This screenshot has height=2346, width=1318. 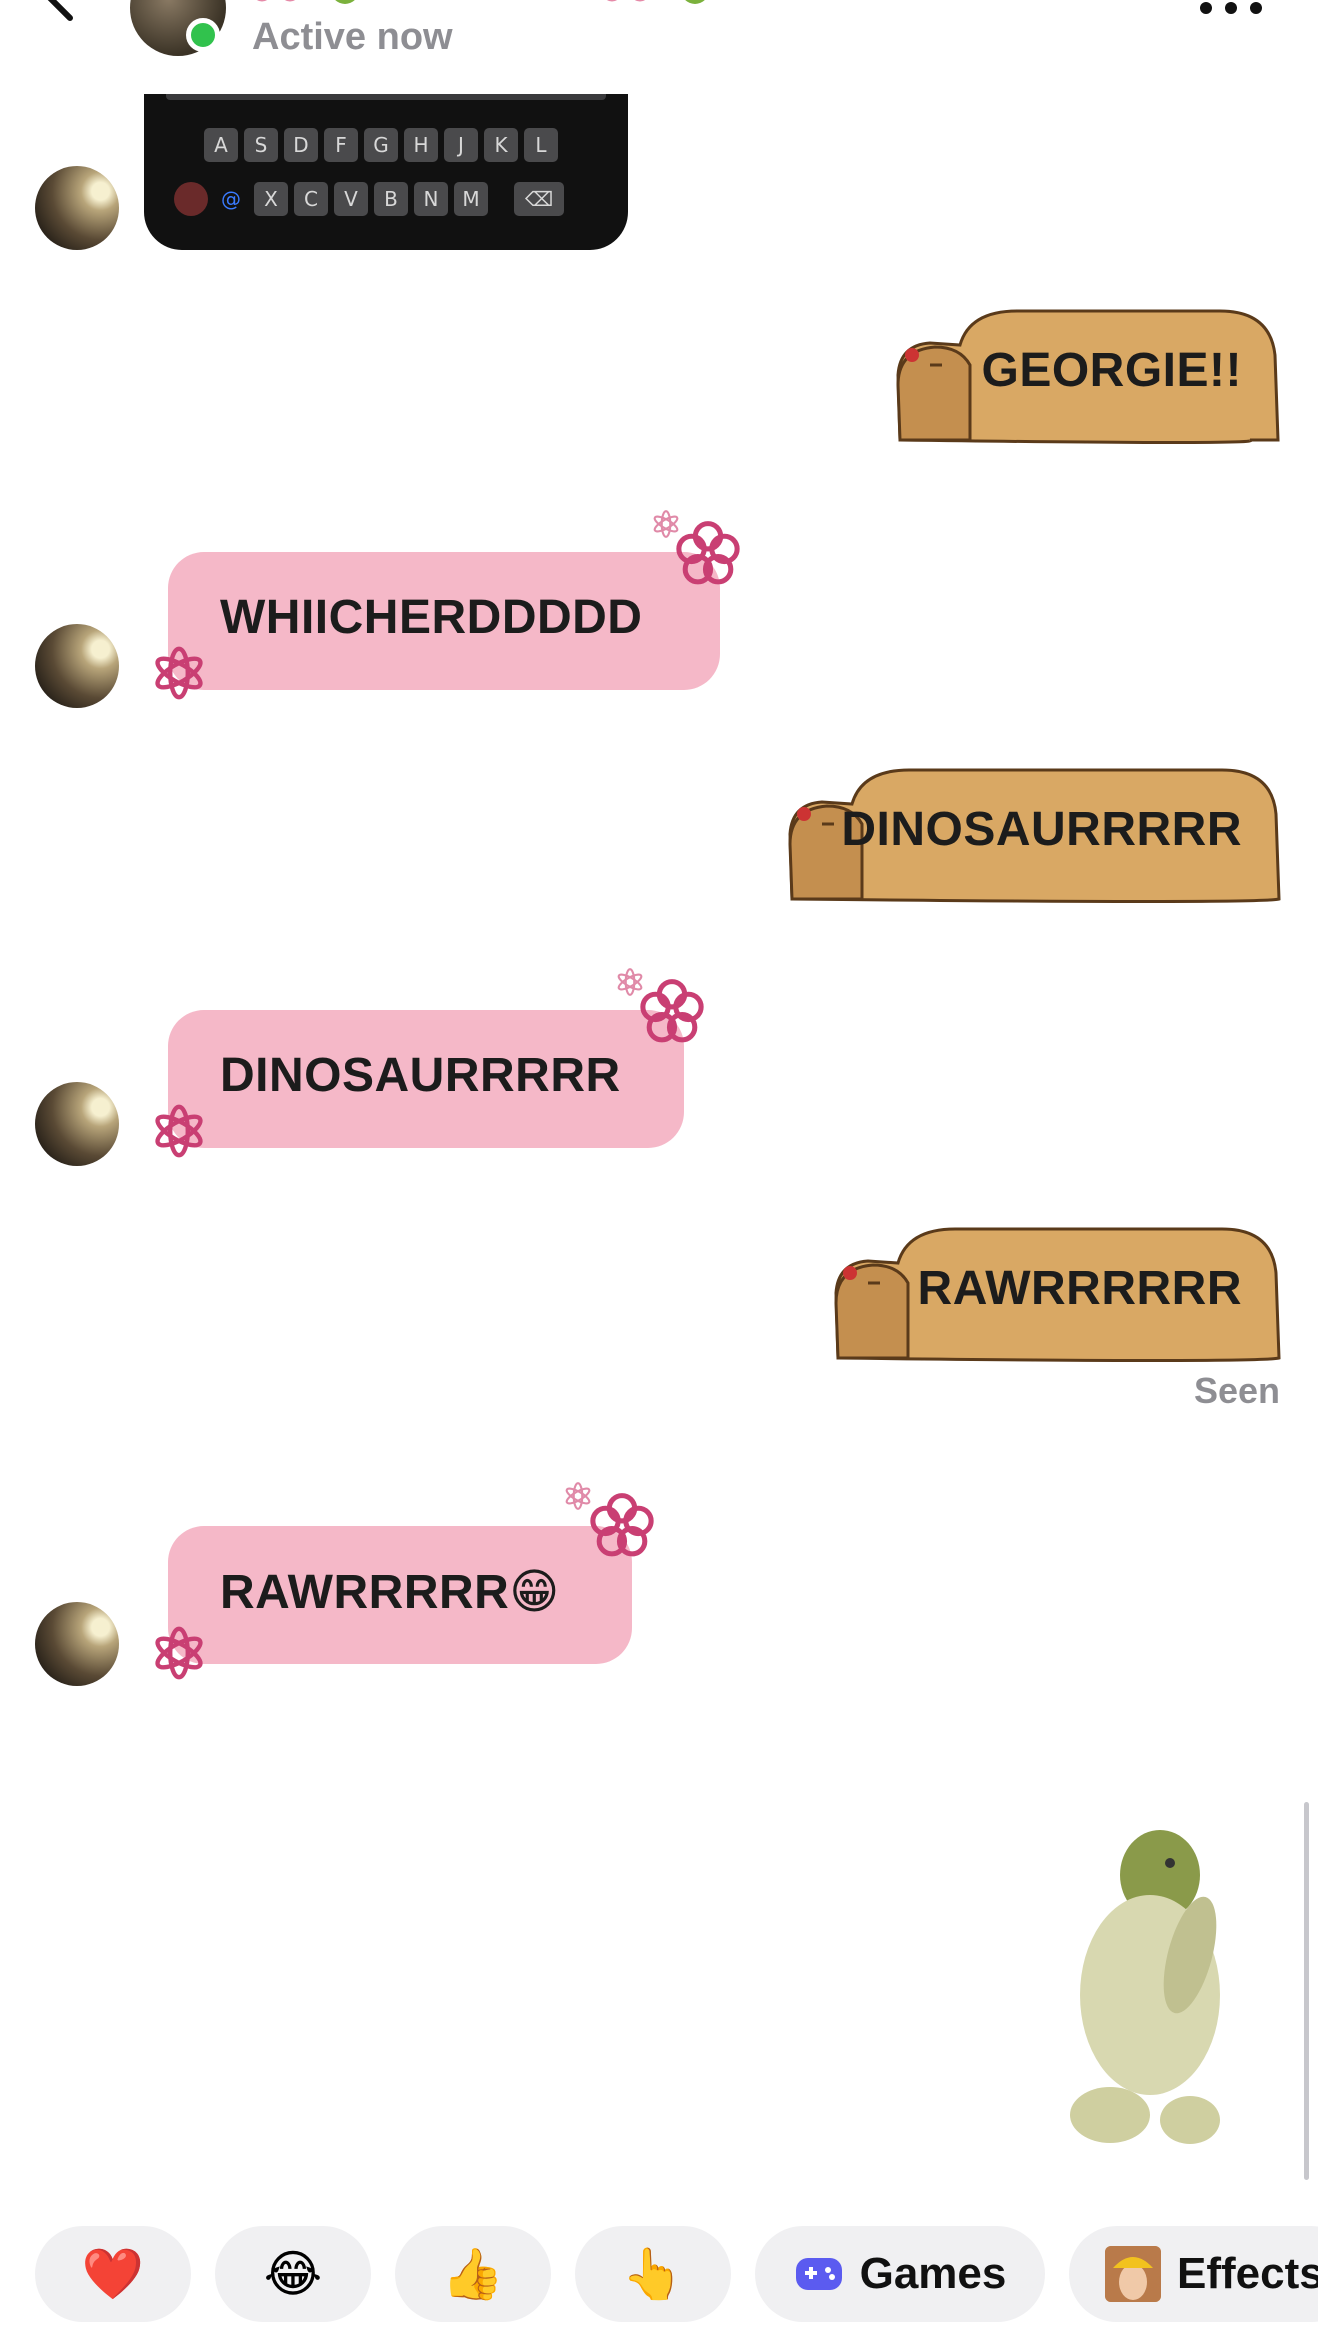 What do you see at coordinates (351, 199) in the screenshot?
I see `keyboard-key: V` at bounding box center [351, 199].